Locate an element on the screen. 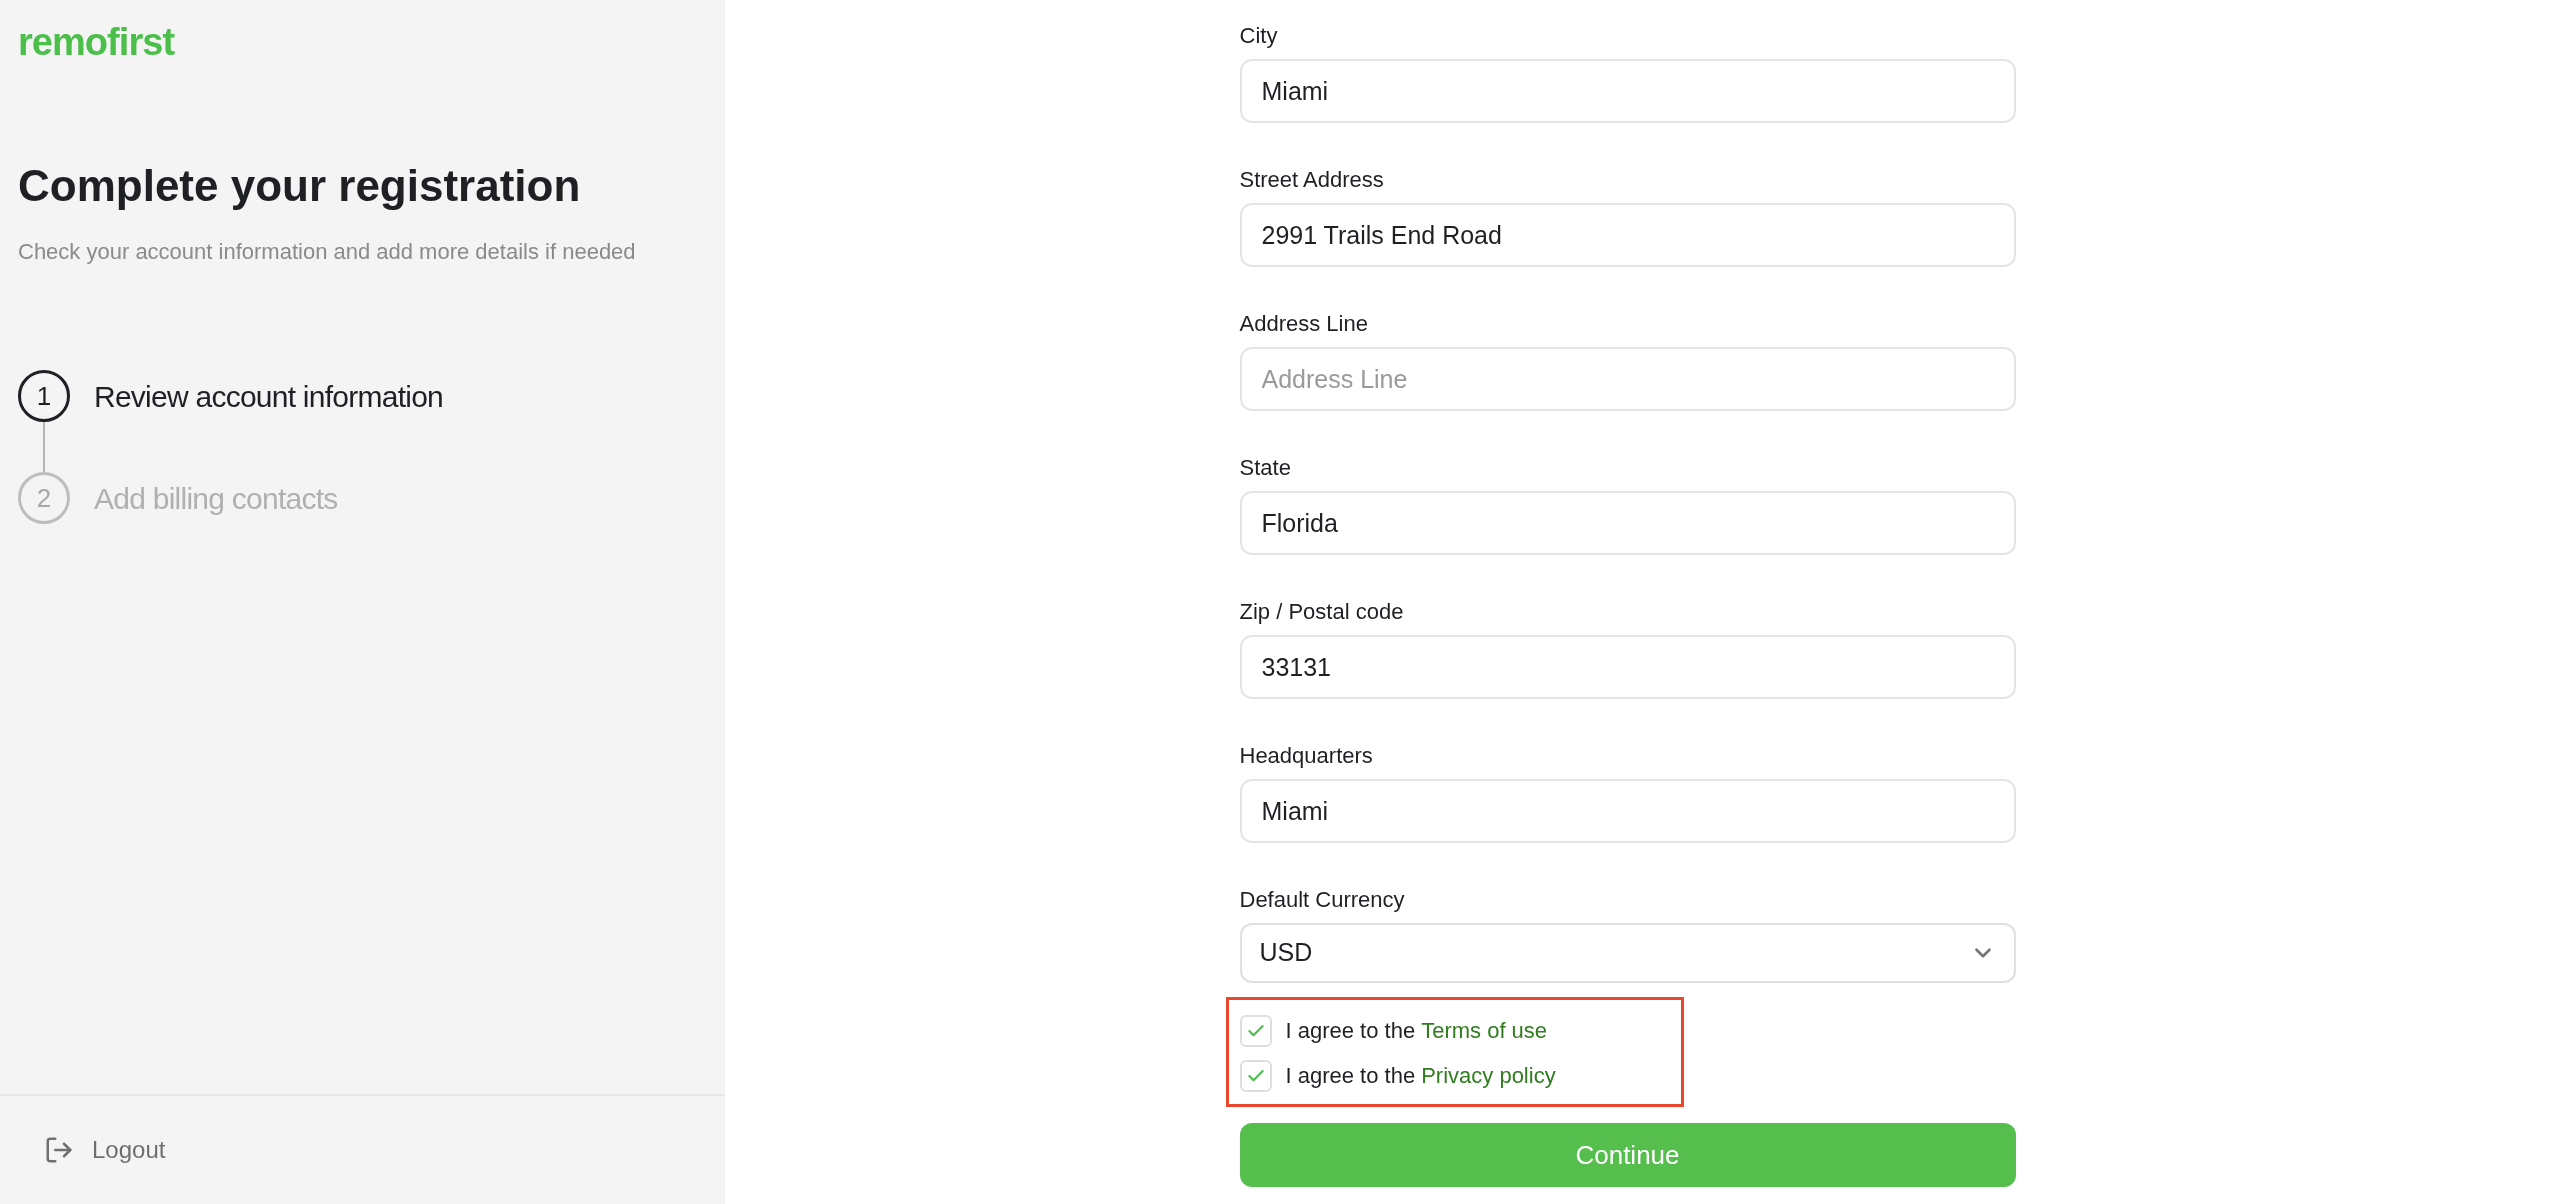 This screenshot has width=2572, height=1204. step-label: Add billing contacts is located at coordinates (216, 498).